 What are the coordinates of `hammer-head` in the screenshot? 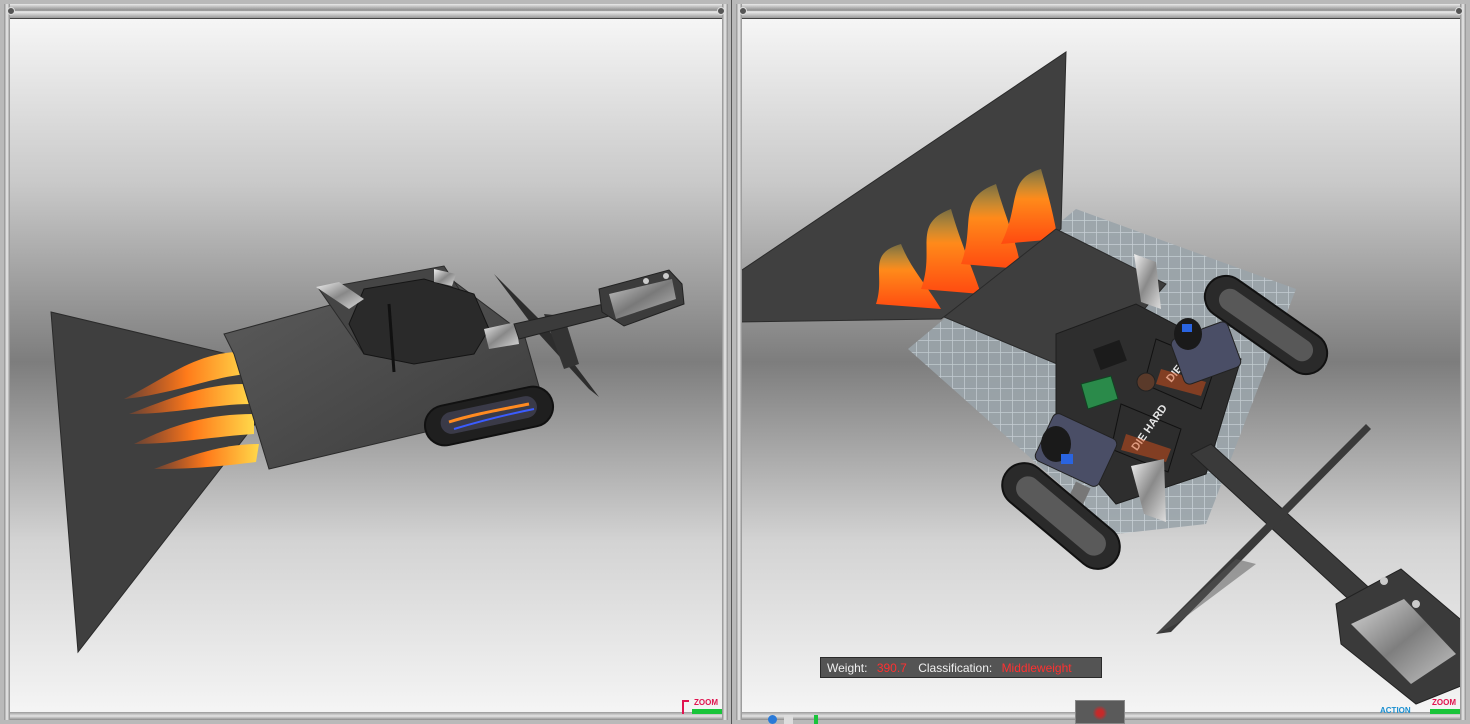 It's located at (641, 298).